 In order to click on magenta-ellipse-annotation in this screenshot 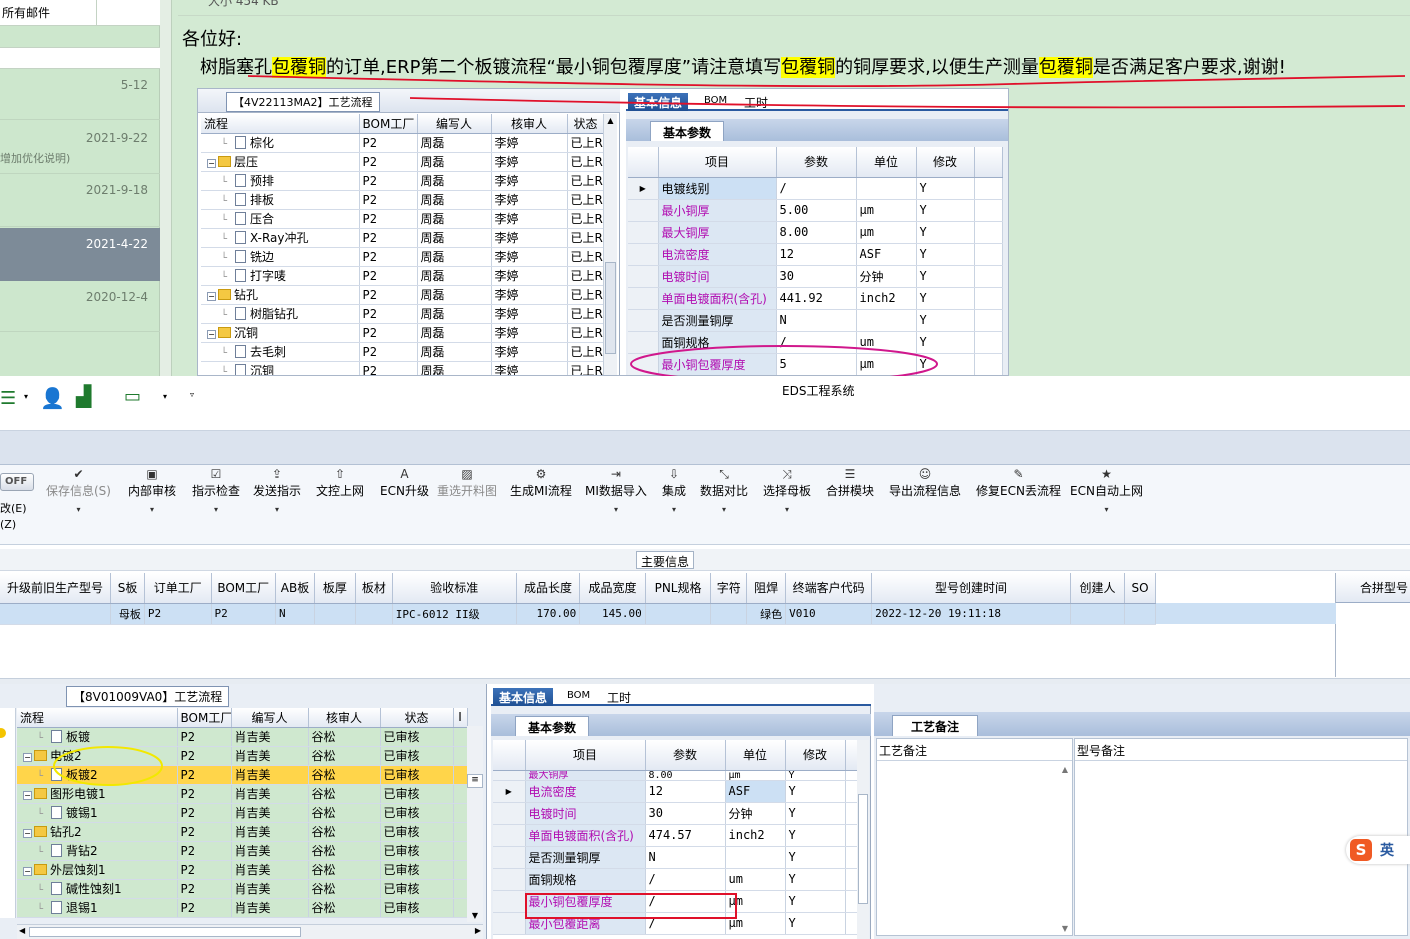, I will do `click(784, 360)`.